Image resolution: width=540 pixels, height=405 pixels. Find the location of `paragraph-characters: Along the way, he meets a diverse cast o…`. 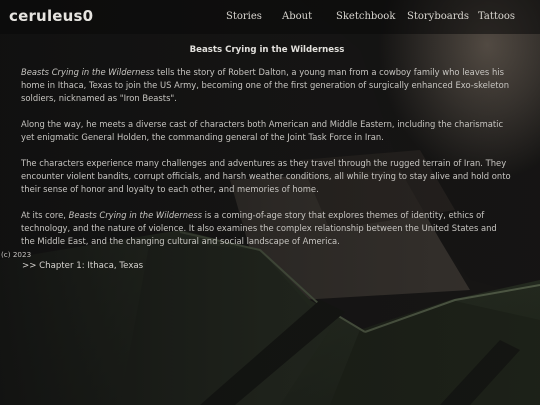

paragraph-characters: Along the way, he meets a diverse cast o… is located at coordinates (262, 130).